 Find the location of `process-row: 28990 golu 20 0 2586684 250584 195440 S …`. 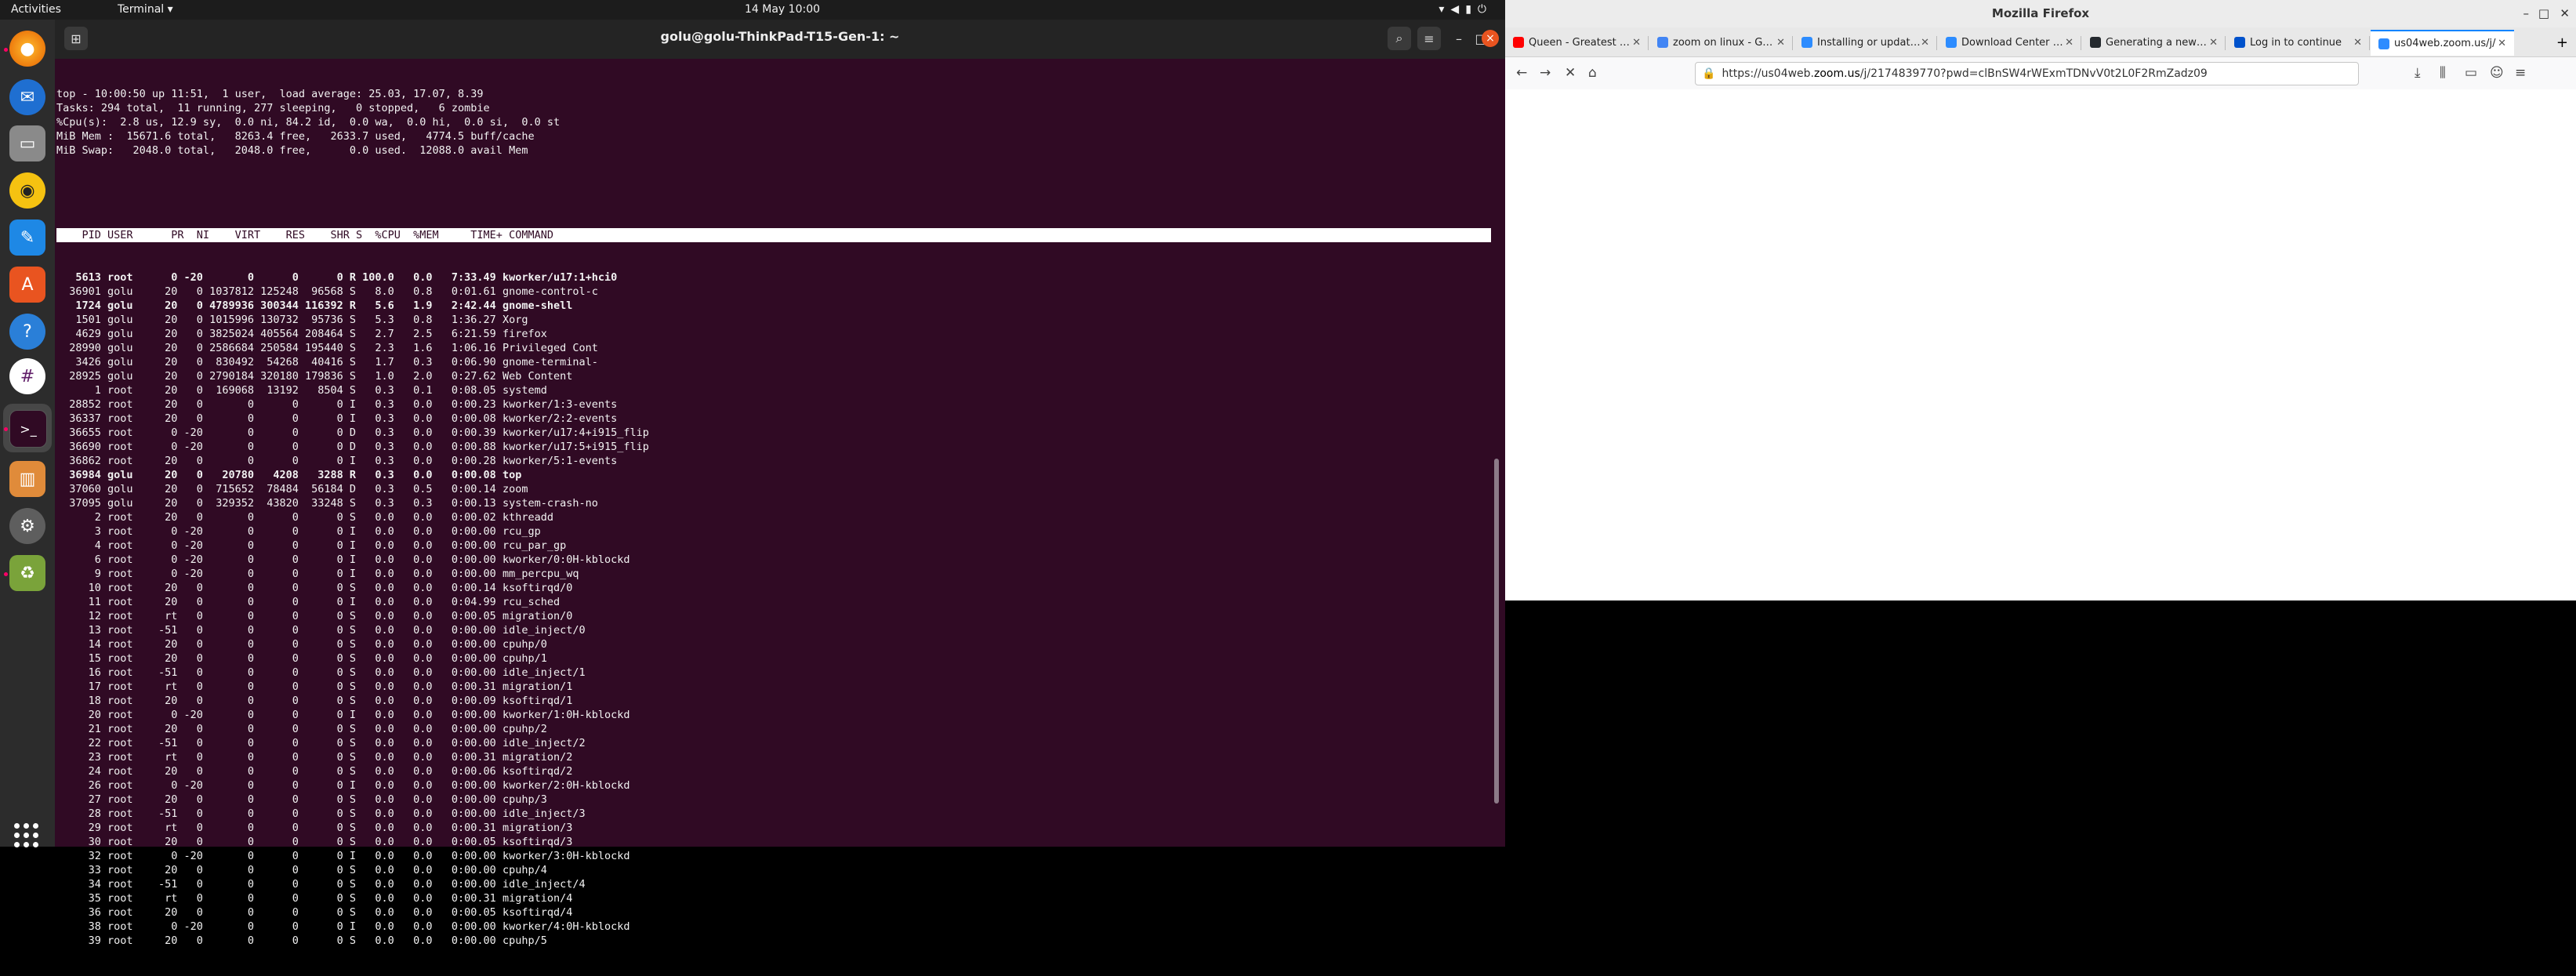

process-row: 28990 golu 20 0 2586684 250584 195440 S … is located at coordinates (327, 348).